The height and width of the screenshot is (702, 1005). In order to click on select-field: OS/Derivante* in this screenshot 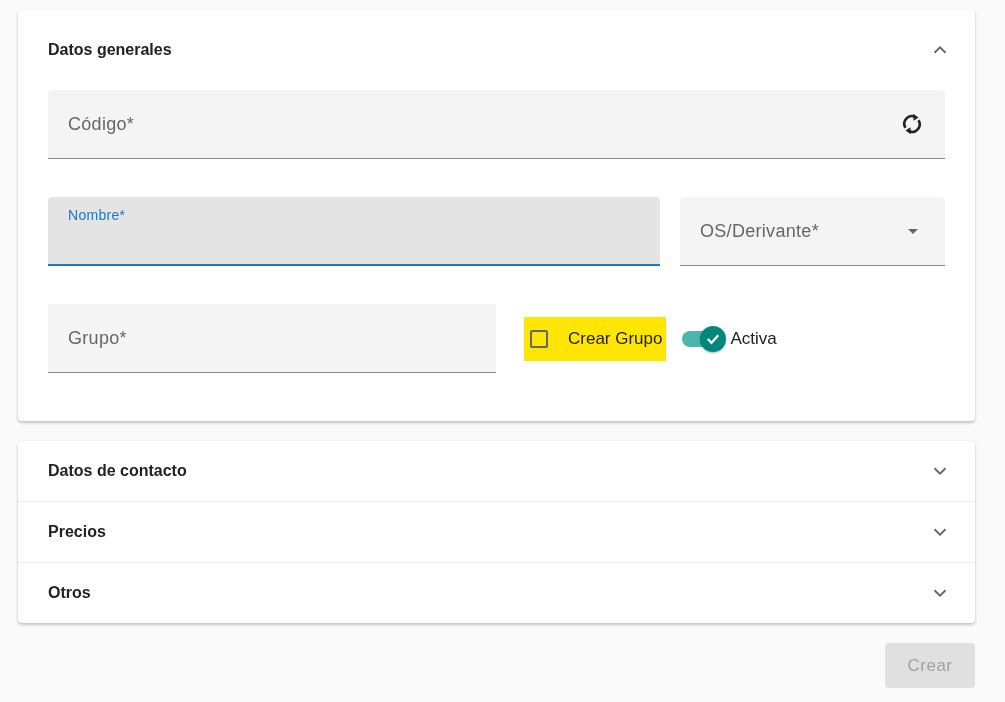, I will do `click(812, 231)`.